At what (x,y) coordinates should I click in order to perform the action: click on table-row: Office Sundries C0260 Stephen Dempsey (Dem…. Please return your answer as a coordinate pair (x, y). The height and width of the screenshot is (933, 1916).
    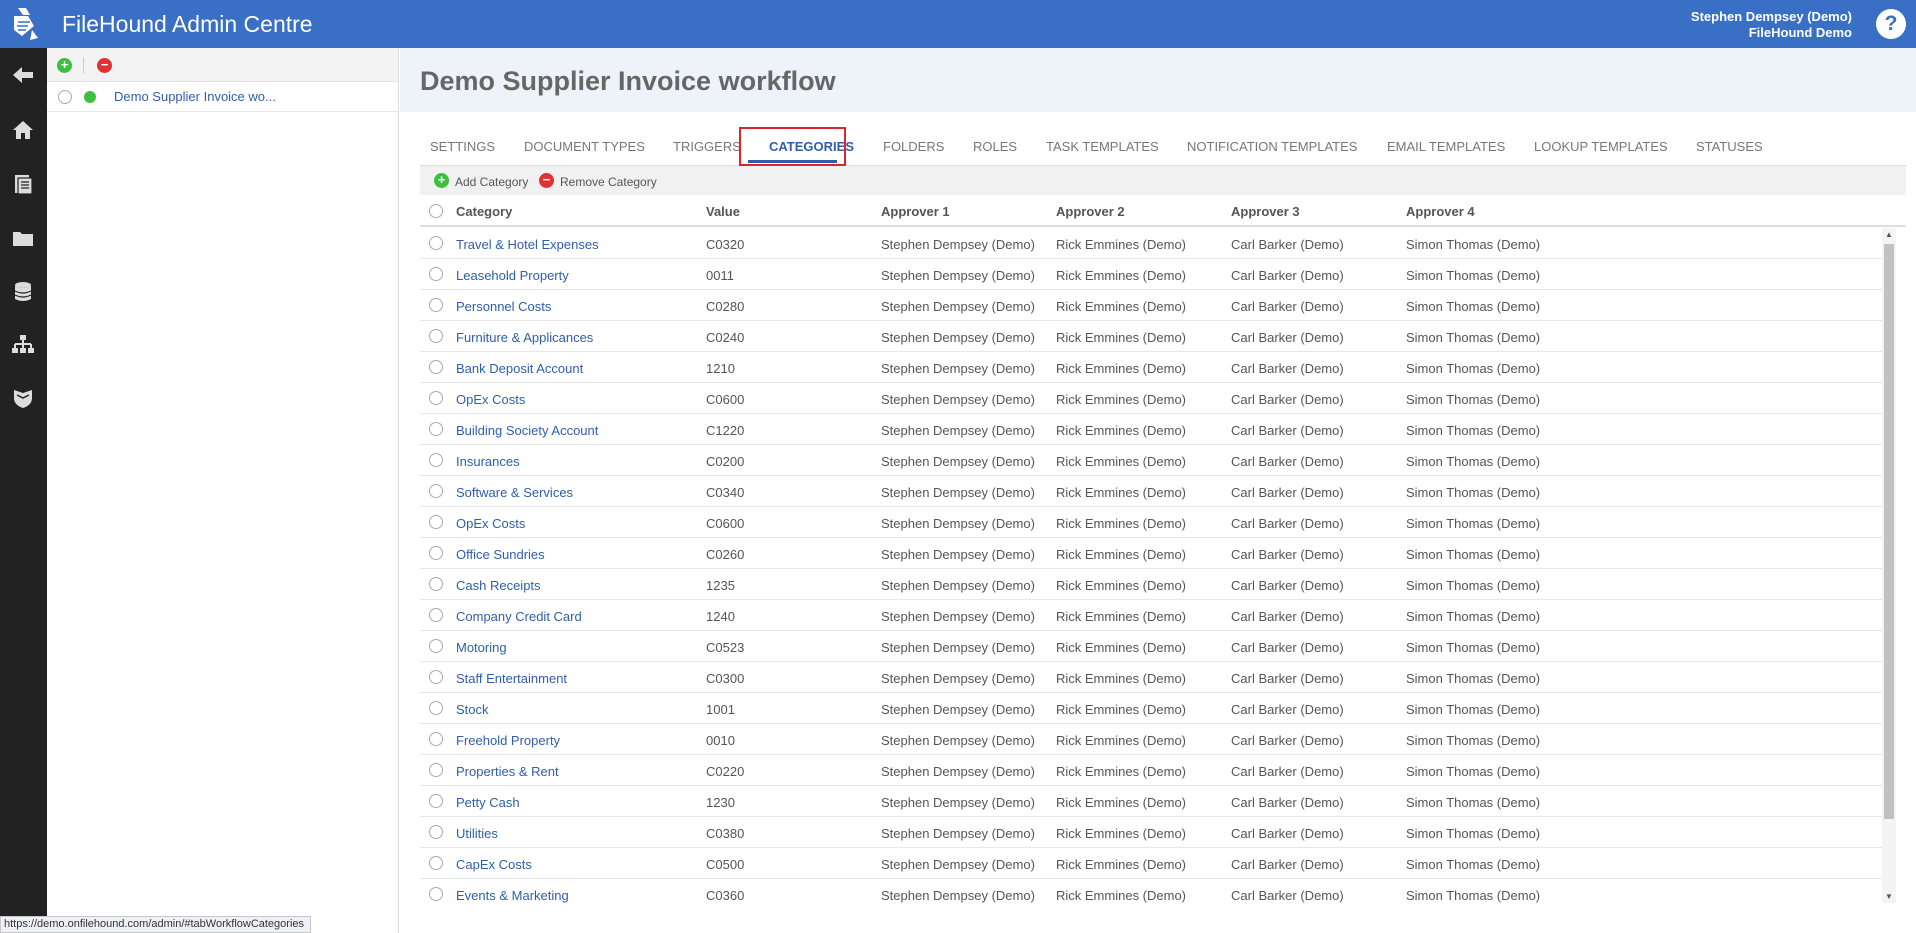
    Looking at the image, I should click on (1153, 553).